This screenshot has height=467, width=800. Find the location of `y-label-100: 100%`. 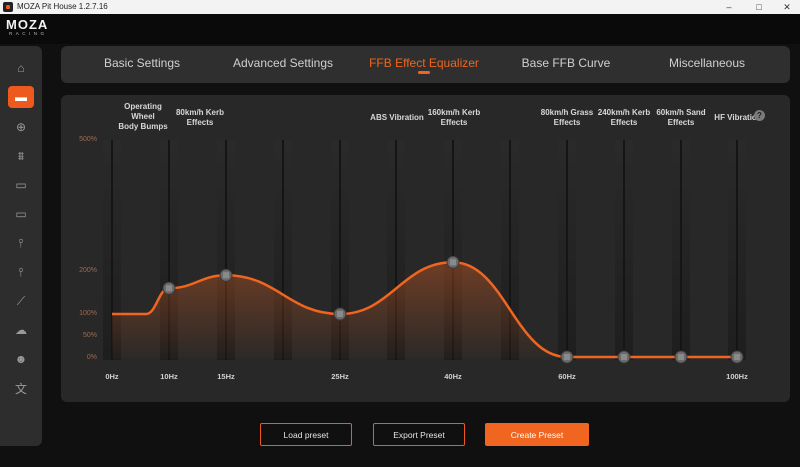

y-label-100: 100% is located at coordinates (88, 313).